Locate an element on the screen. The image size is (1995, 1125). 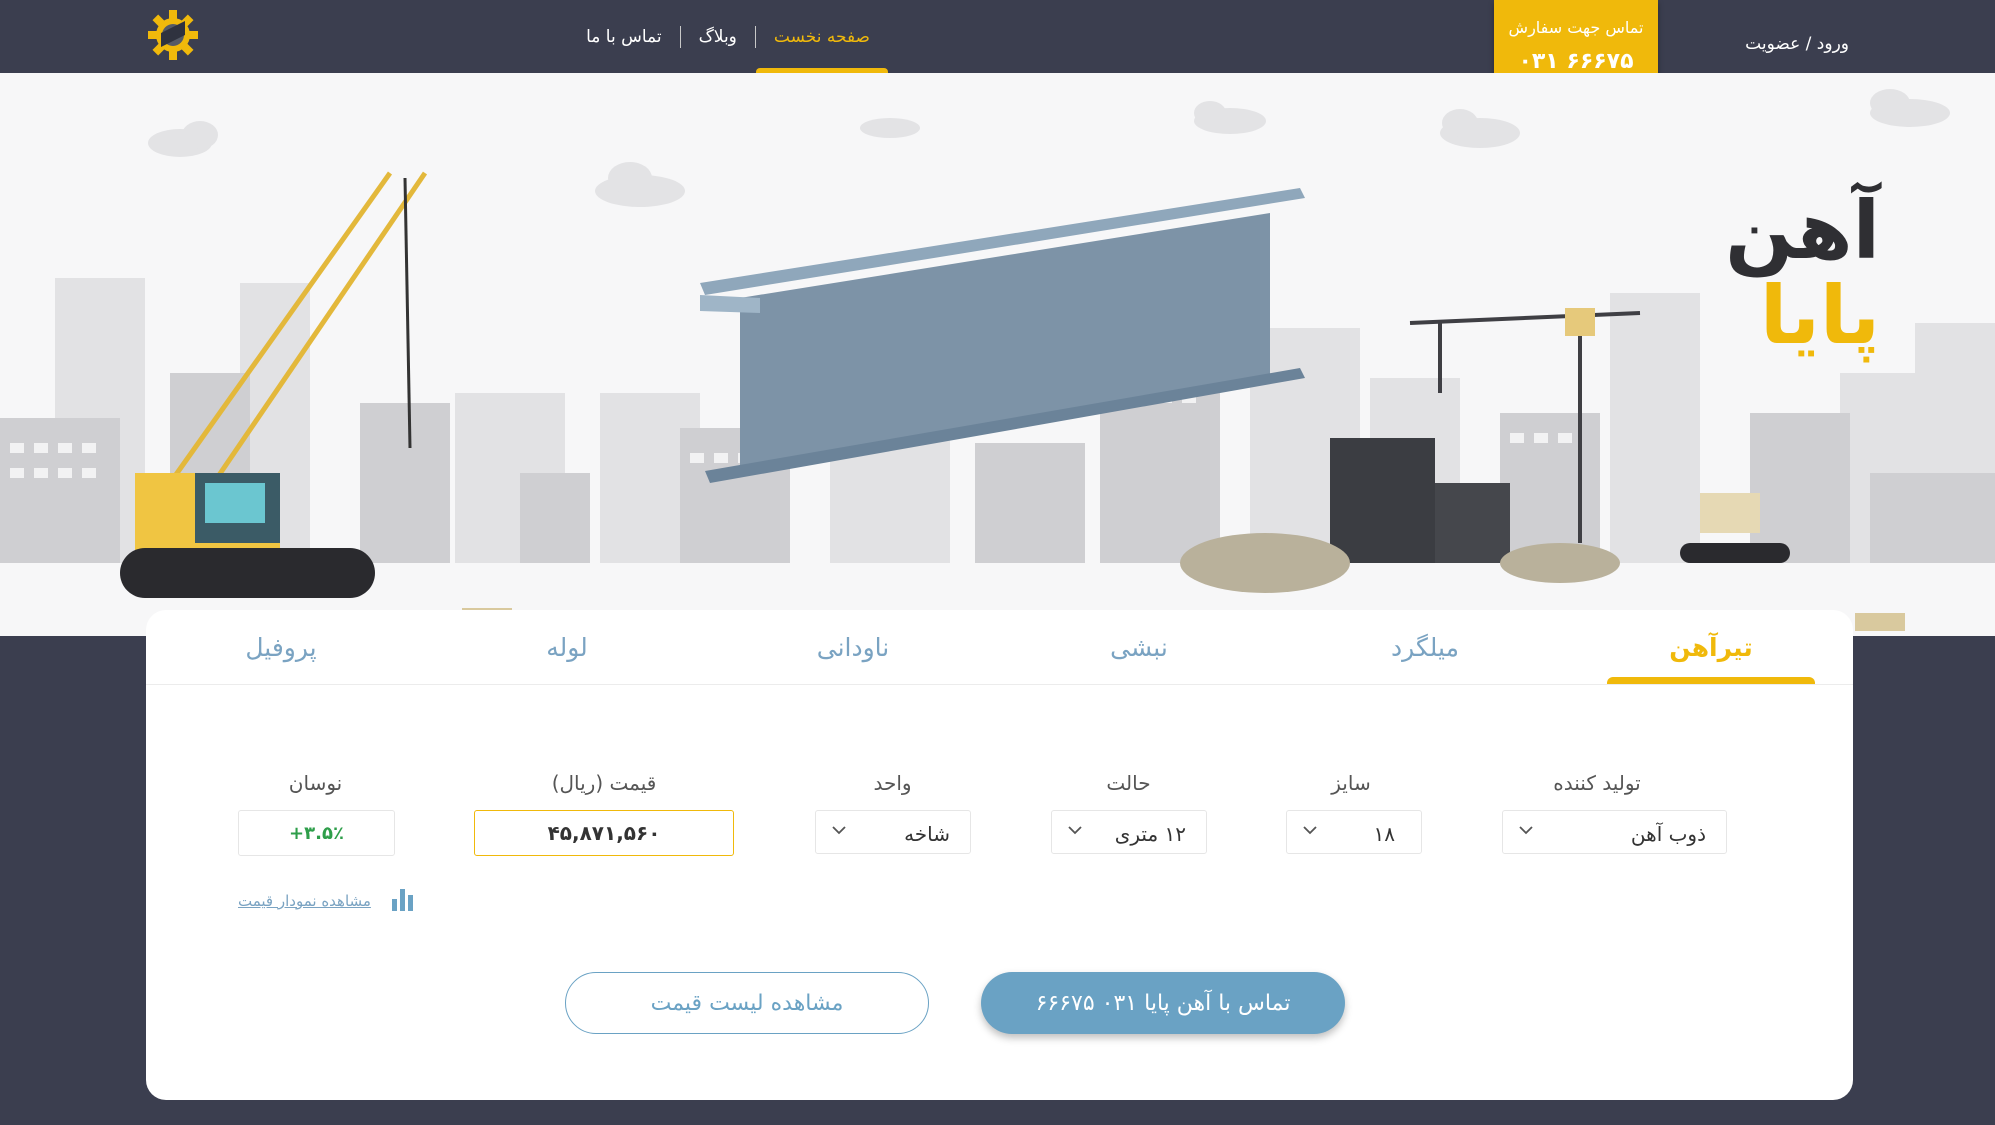
product-tabs: تیرآهن میلگرد نبشی ناودانی لوله پروفیل is located at coordinates (999, 647).